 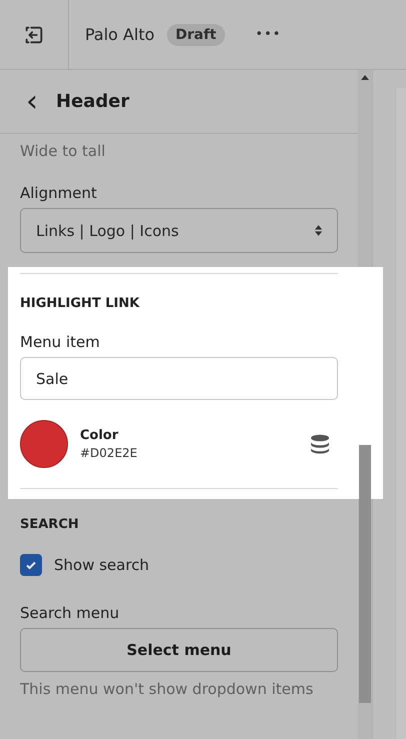 What do you see at coordinates (80, 303) in the screenshot?
I see `section-heading: HIGHLIGHT LINK` at bounding box center [80, 303].